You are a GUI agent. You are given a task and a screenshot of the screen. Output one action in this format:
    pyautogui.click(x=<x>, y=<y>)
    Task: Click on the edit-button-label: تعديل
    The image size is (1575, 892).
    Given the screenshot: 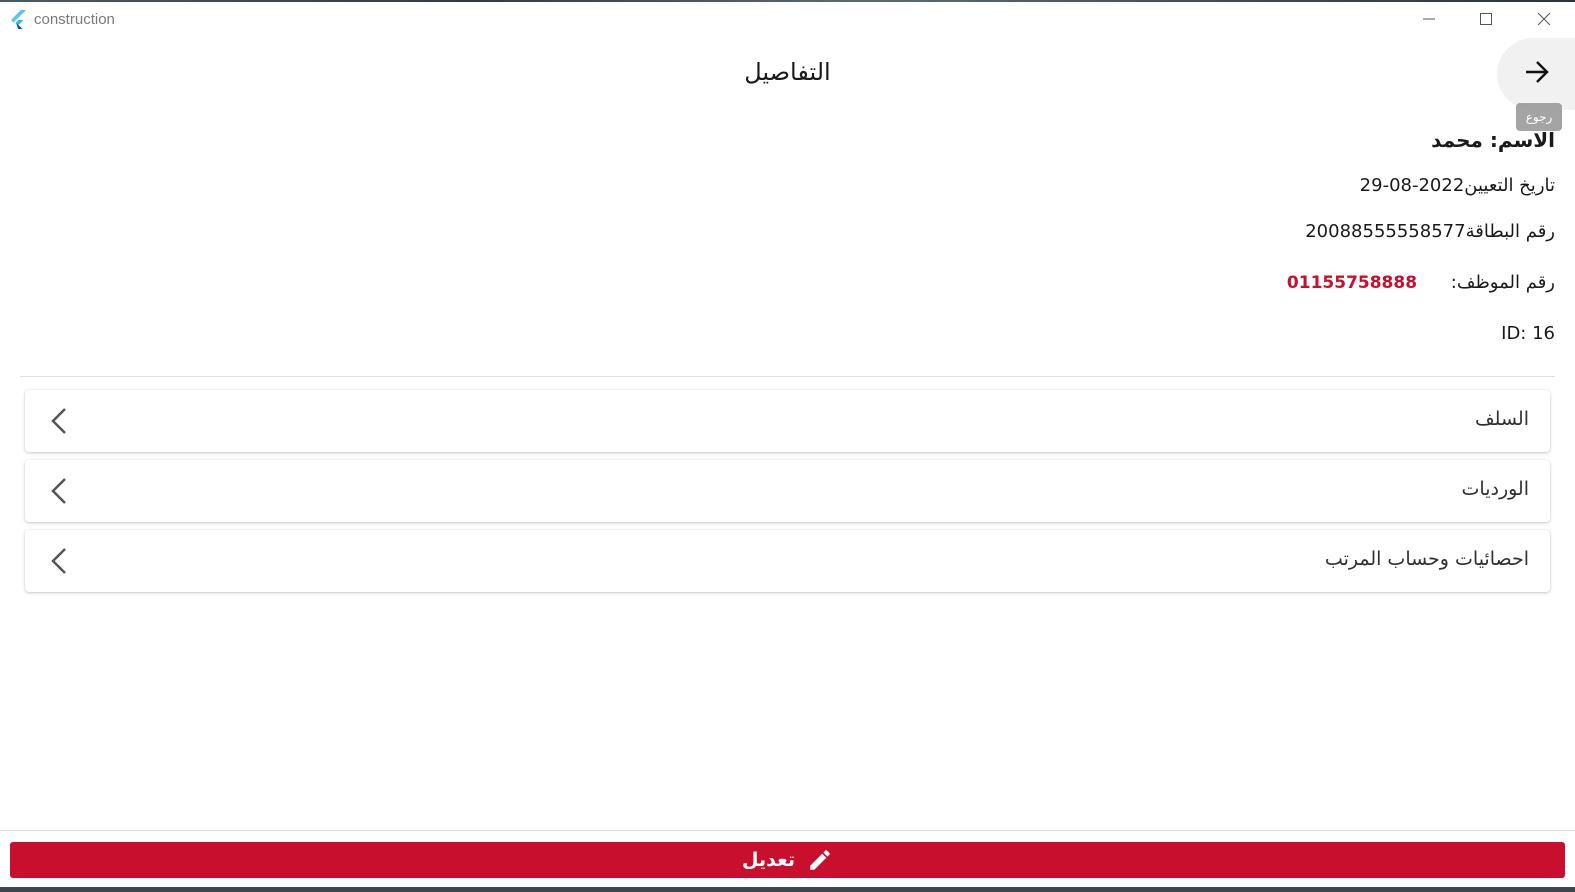 What is the action you would take?
    pyautogui.click(x=768, y=860)
    